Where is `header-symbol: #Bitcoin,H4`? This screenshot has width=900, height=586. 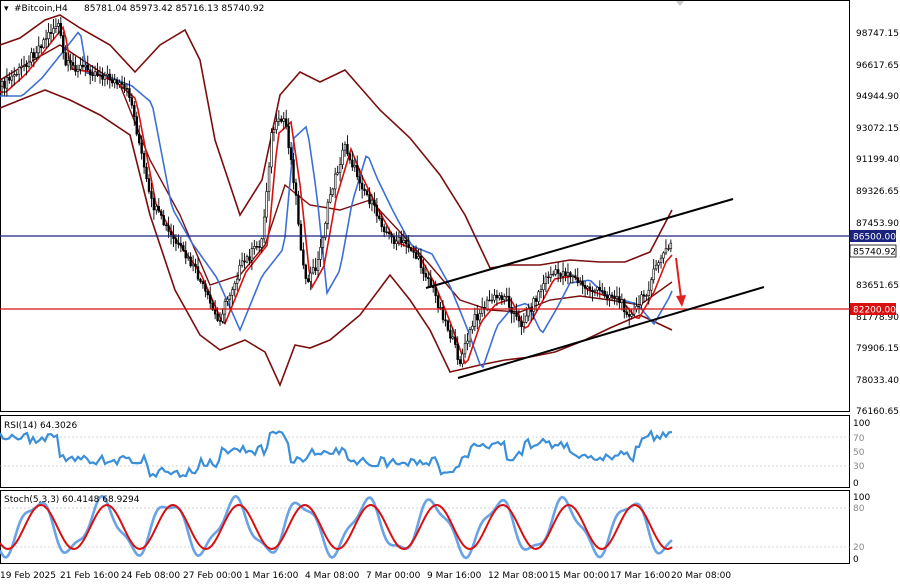
header-symbol: #Bitcoin,H4 is located at coordinates (41, 9).